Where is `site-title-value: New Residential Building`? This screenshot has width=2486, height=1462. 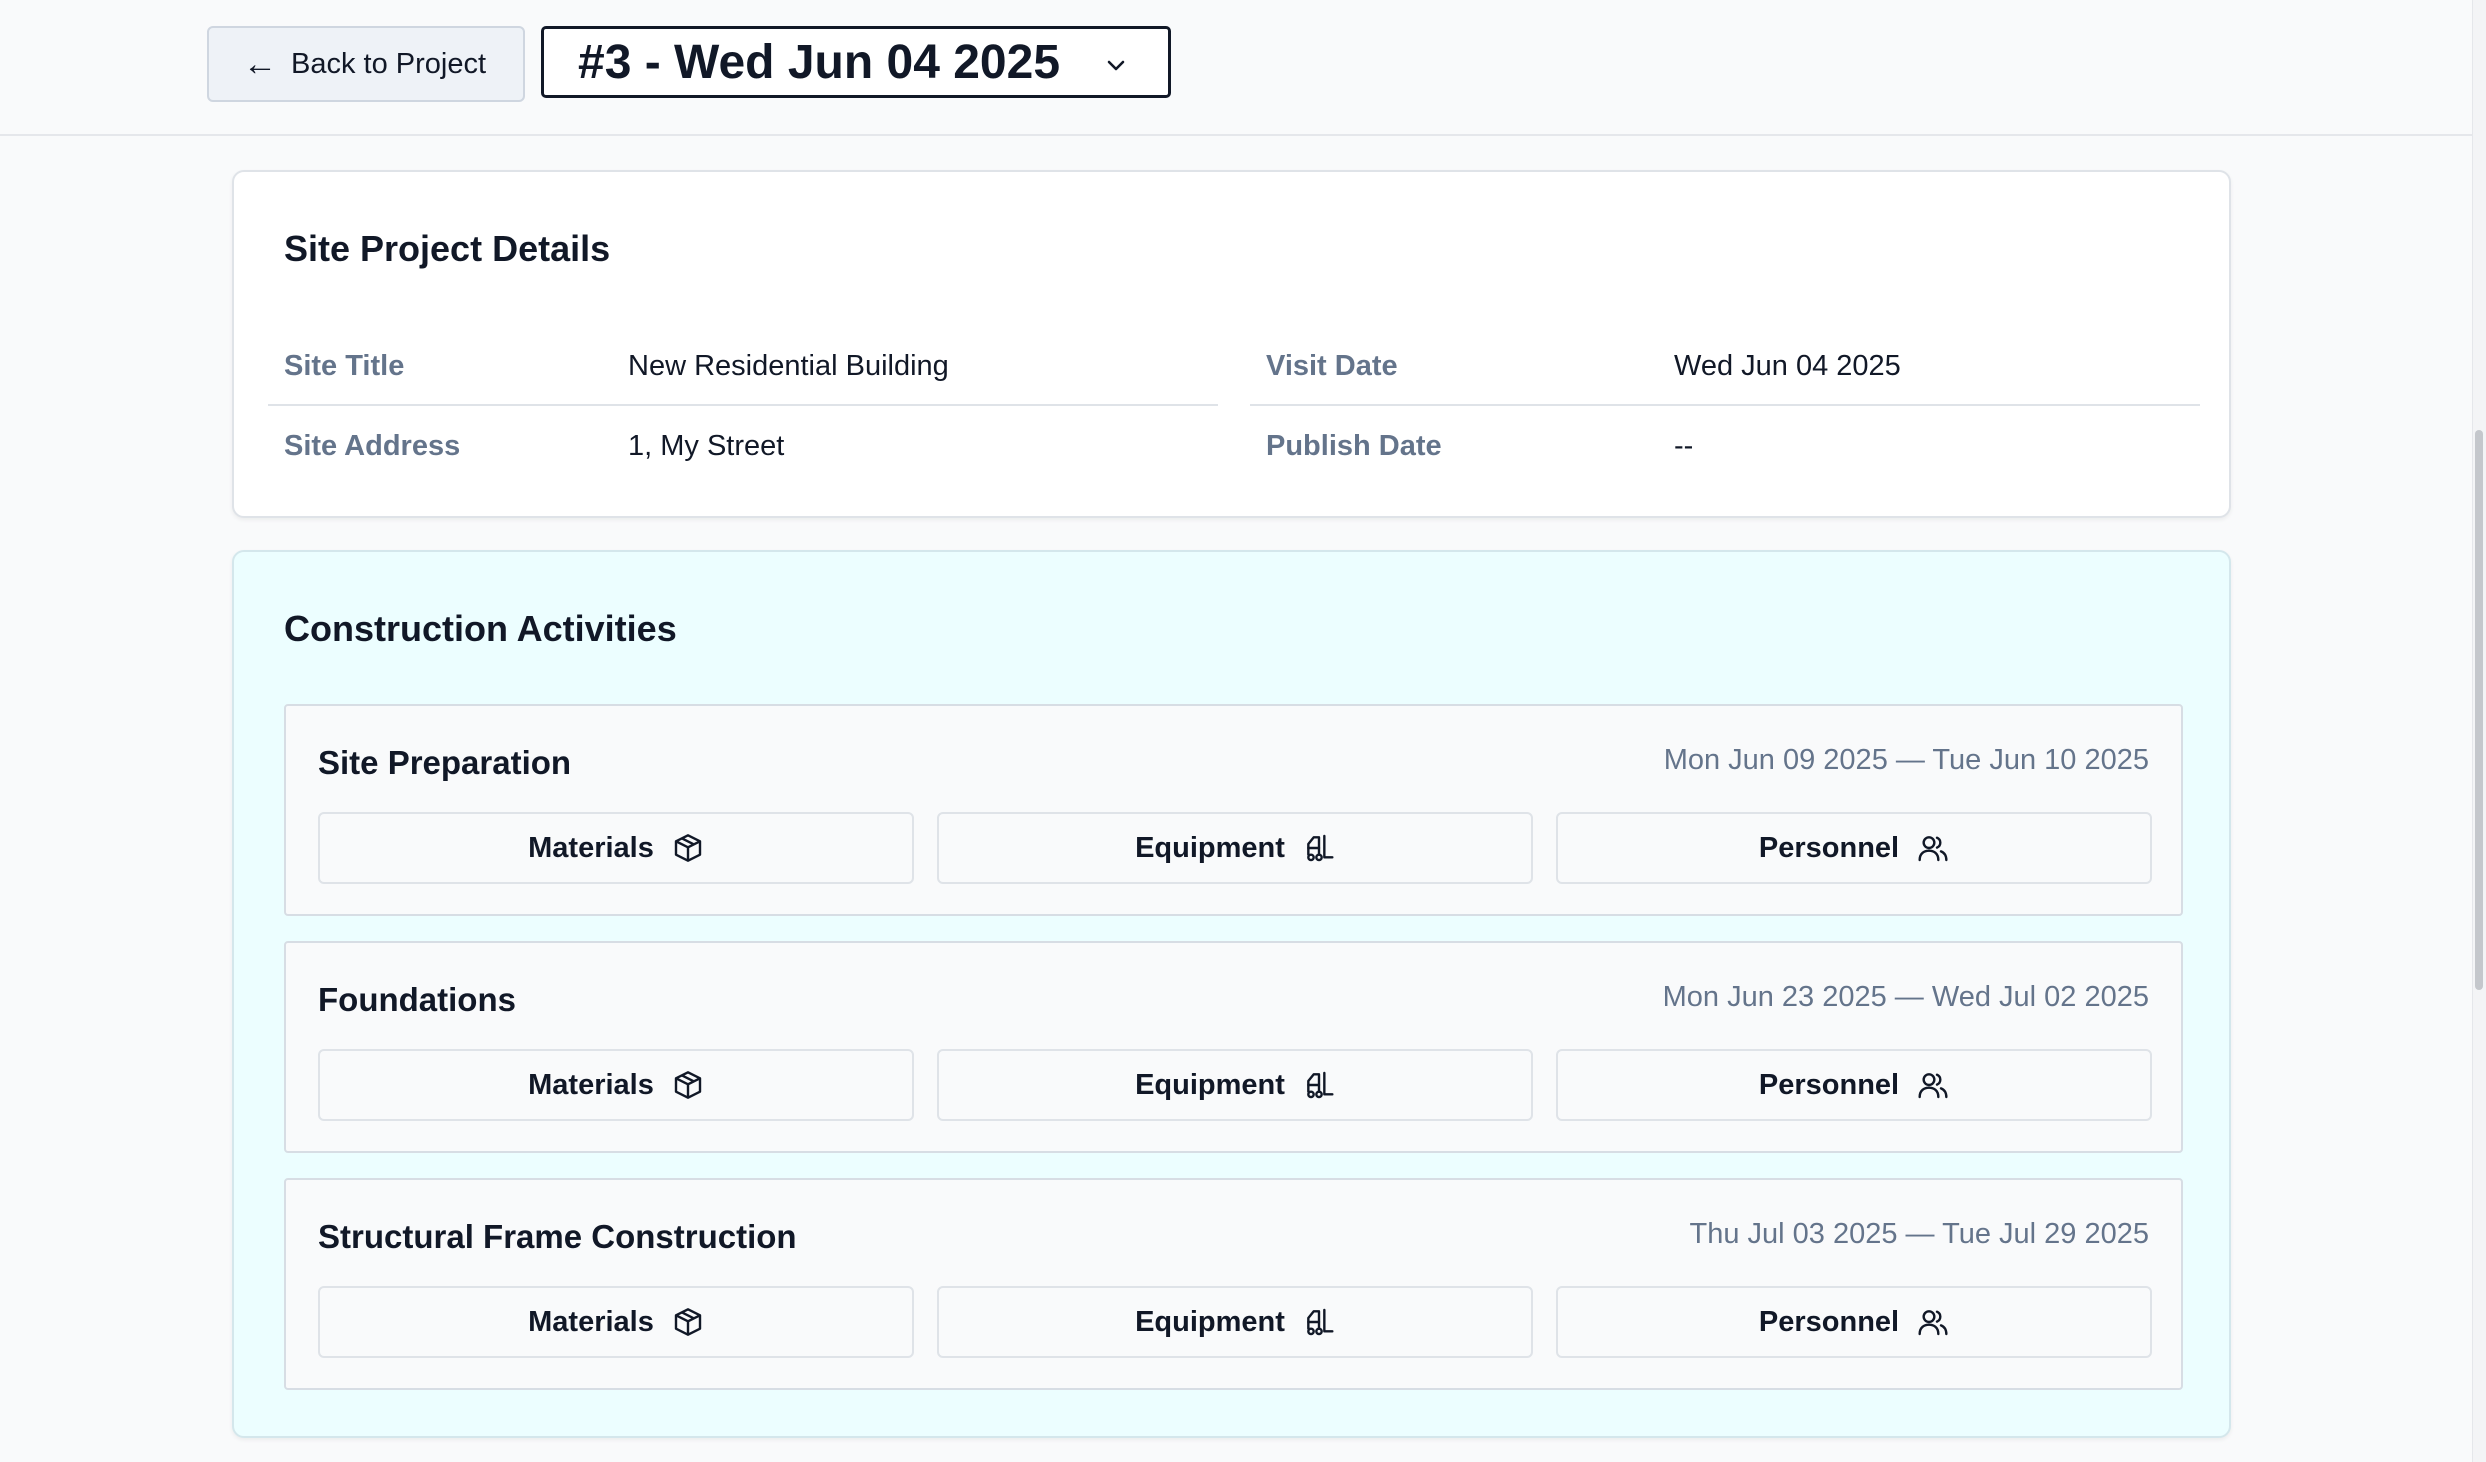
site-title-value: New Residential Building is located at coordinates (788, 366).